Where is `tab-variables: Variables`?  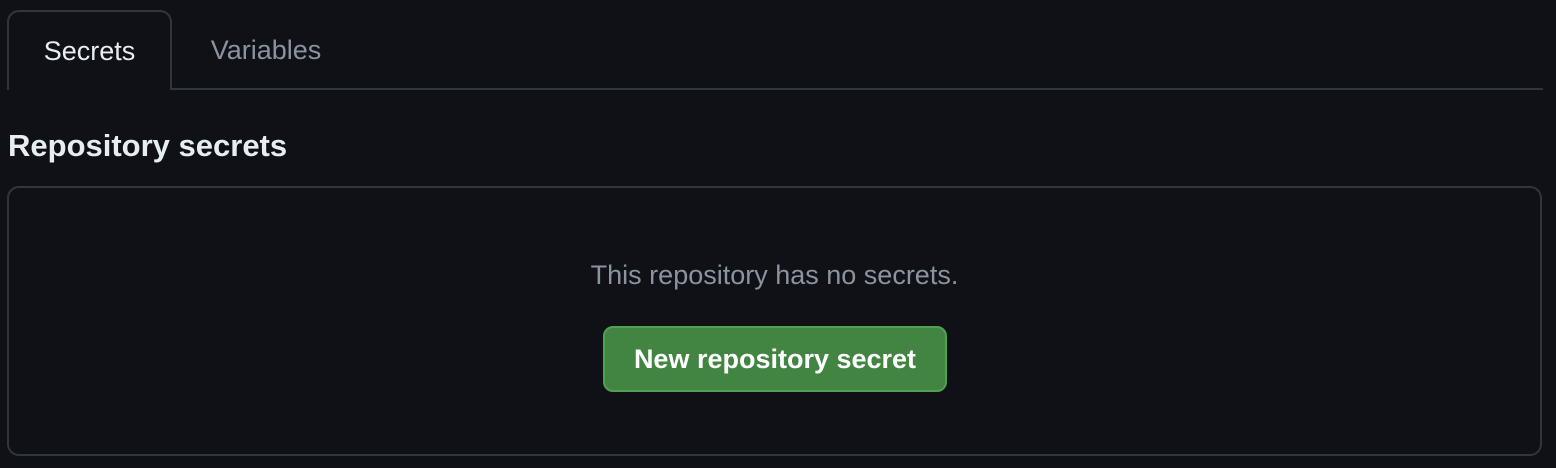 tab-variables: Variables is located at coordinates (266, 50).